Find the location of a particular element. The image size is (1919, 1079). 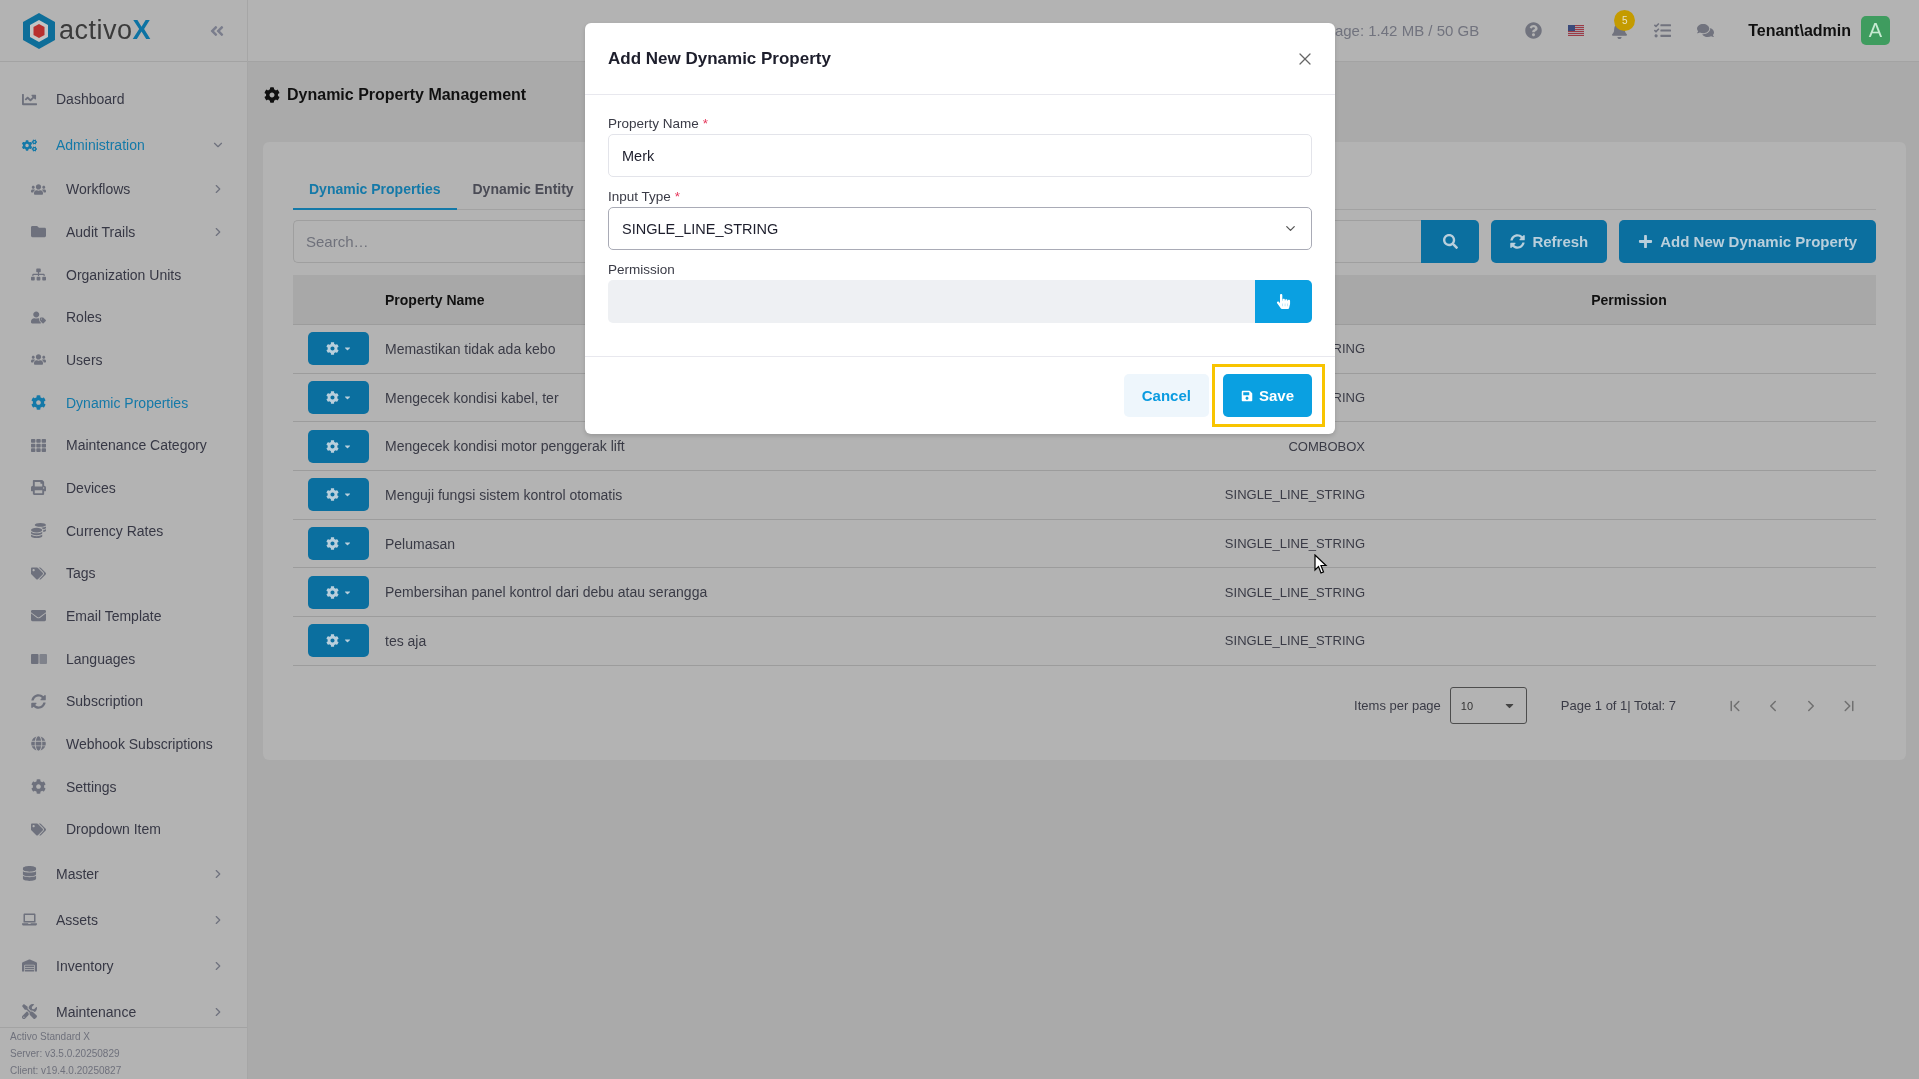

table-cell: Memastikan tidak ada kebo is located at coordinates (470, 348).